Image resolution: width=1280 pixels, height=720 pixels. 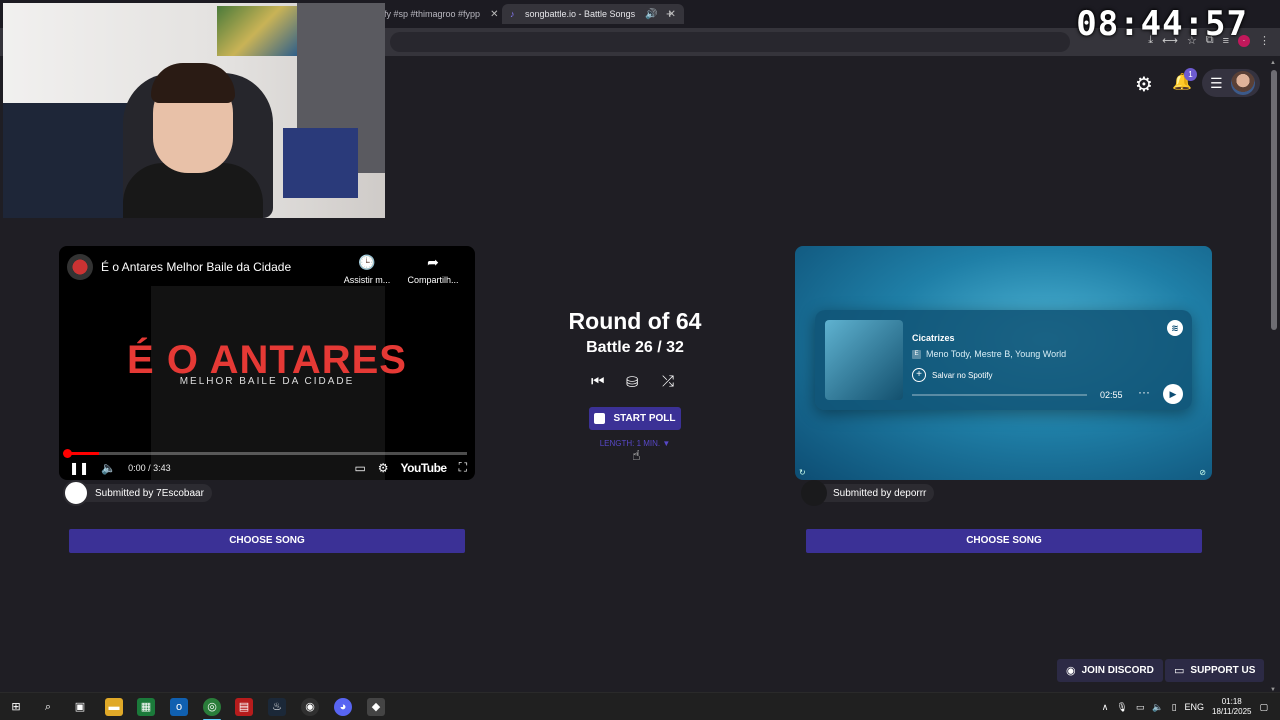 What do you see at coordinates (1117, 670) in the screenshot?
I see `discord-label: JOIN DISCORD` at bounding box center [1117, 670].